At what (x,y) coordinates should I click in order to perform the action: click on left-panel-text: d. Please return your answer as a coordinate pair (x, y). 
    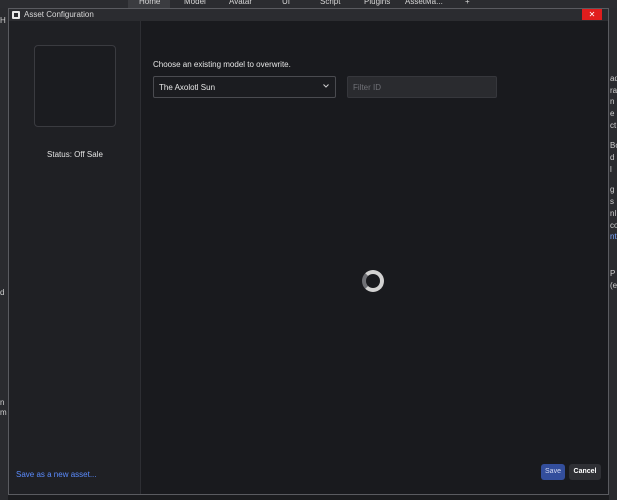
    Looking at the image, I should click on (2, 292).